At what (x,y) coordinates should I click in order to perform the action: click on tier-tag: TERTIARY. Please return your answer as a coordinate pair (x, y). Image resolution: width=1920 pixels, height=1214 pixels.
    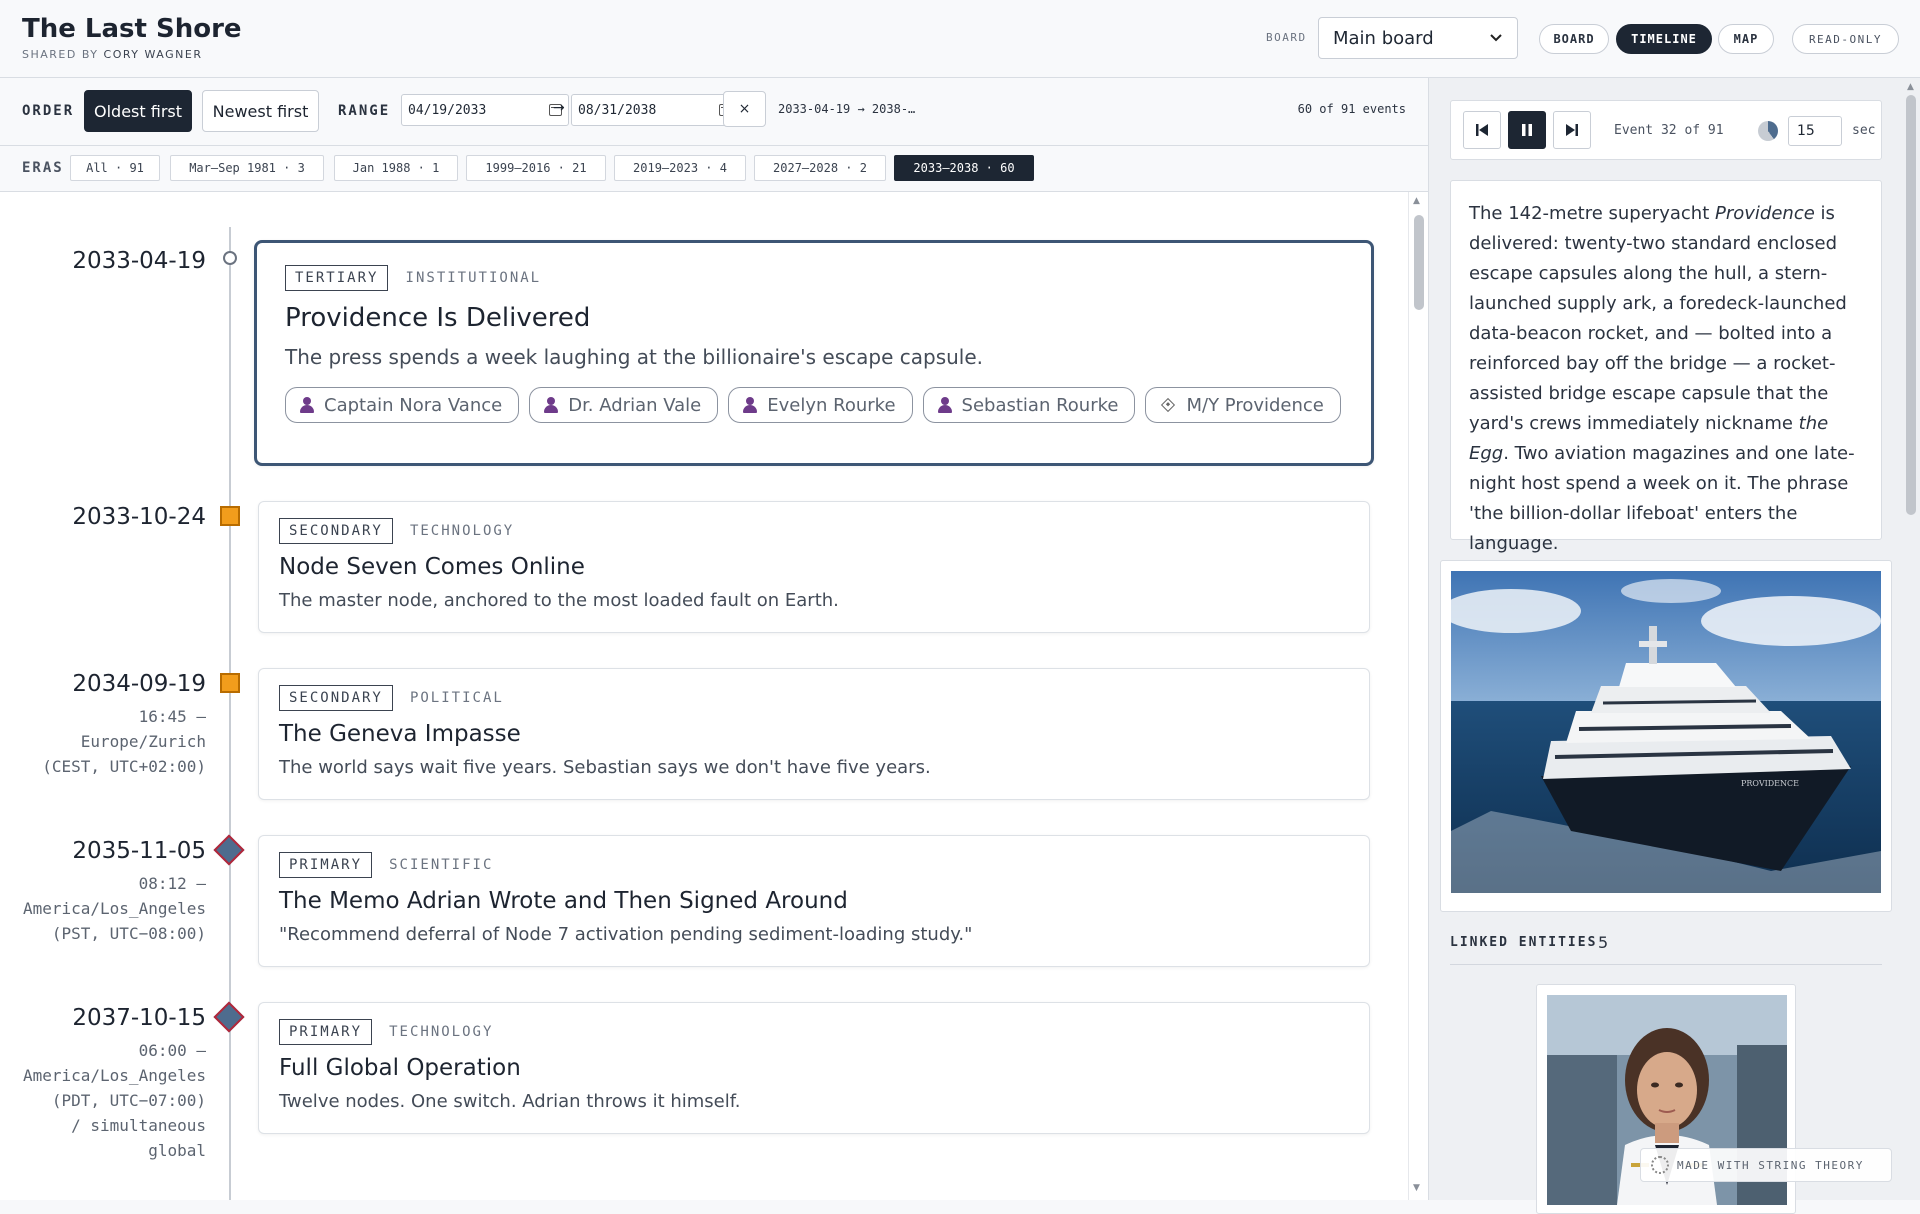
    Looking at the image, I should click on (337, 278).